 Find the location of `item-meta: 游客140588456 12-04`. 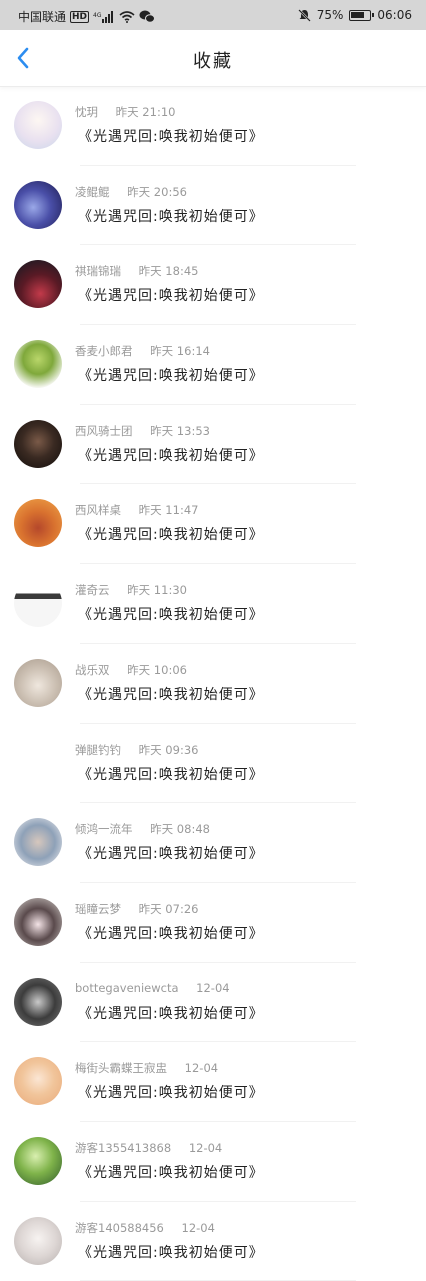

item-meta: 游客140588456 12-04 is located at coordinates (145, 1228).